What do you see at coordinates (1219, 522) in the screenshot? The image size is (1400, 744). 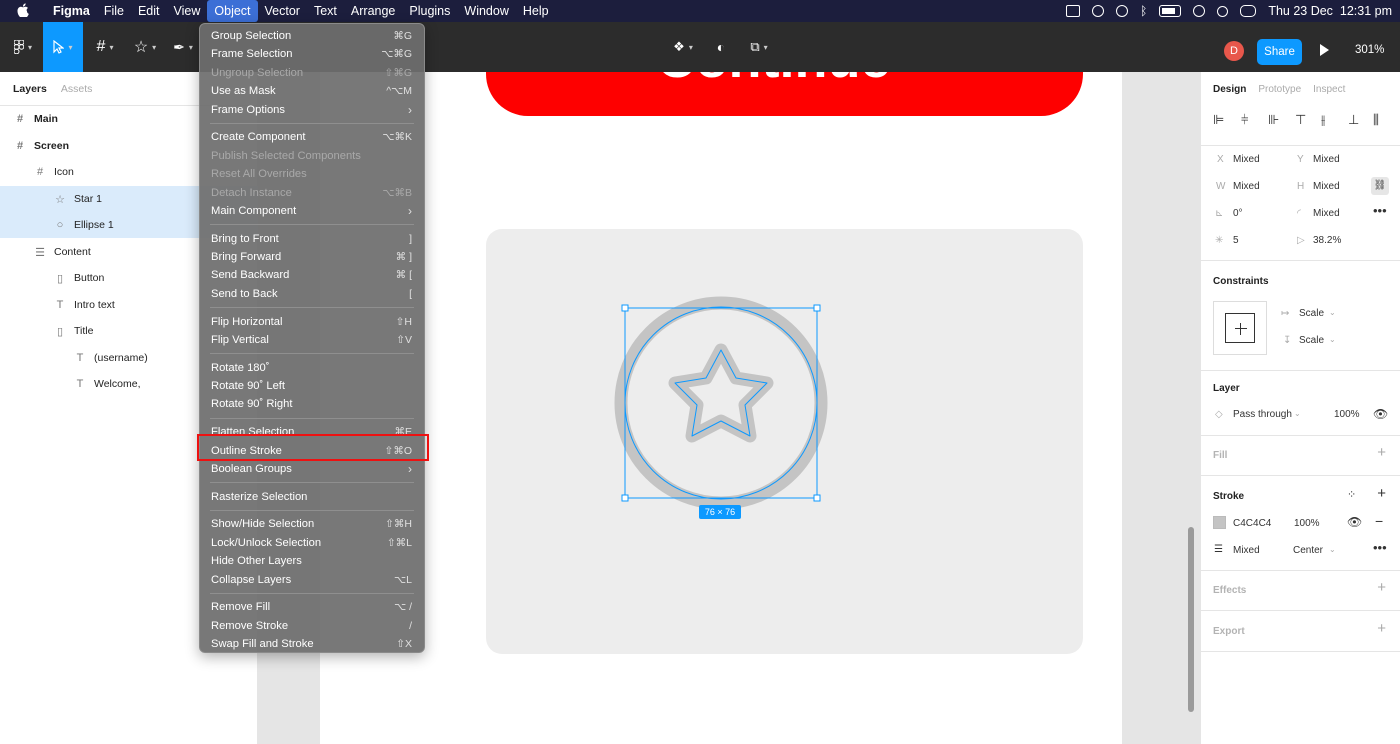 I see `stroke-color-swatch` at bounding box center [1219, 522].